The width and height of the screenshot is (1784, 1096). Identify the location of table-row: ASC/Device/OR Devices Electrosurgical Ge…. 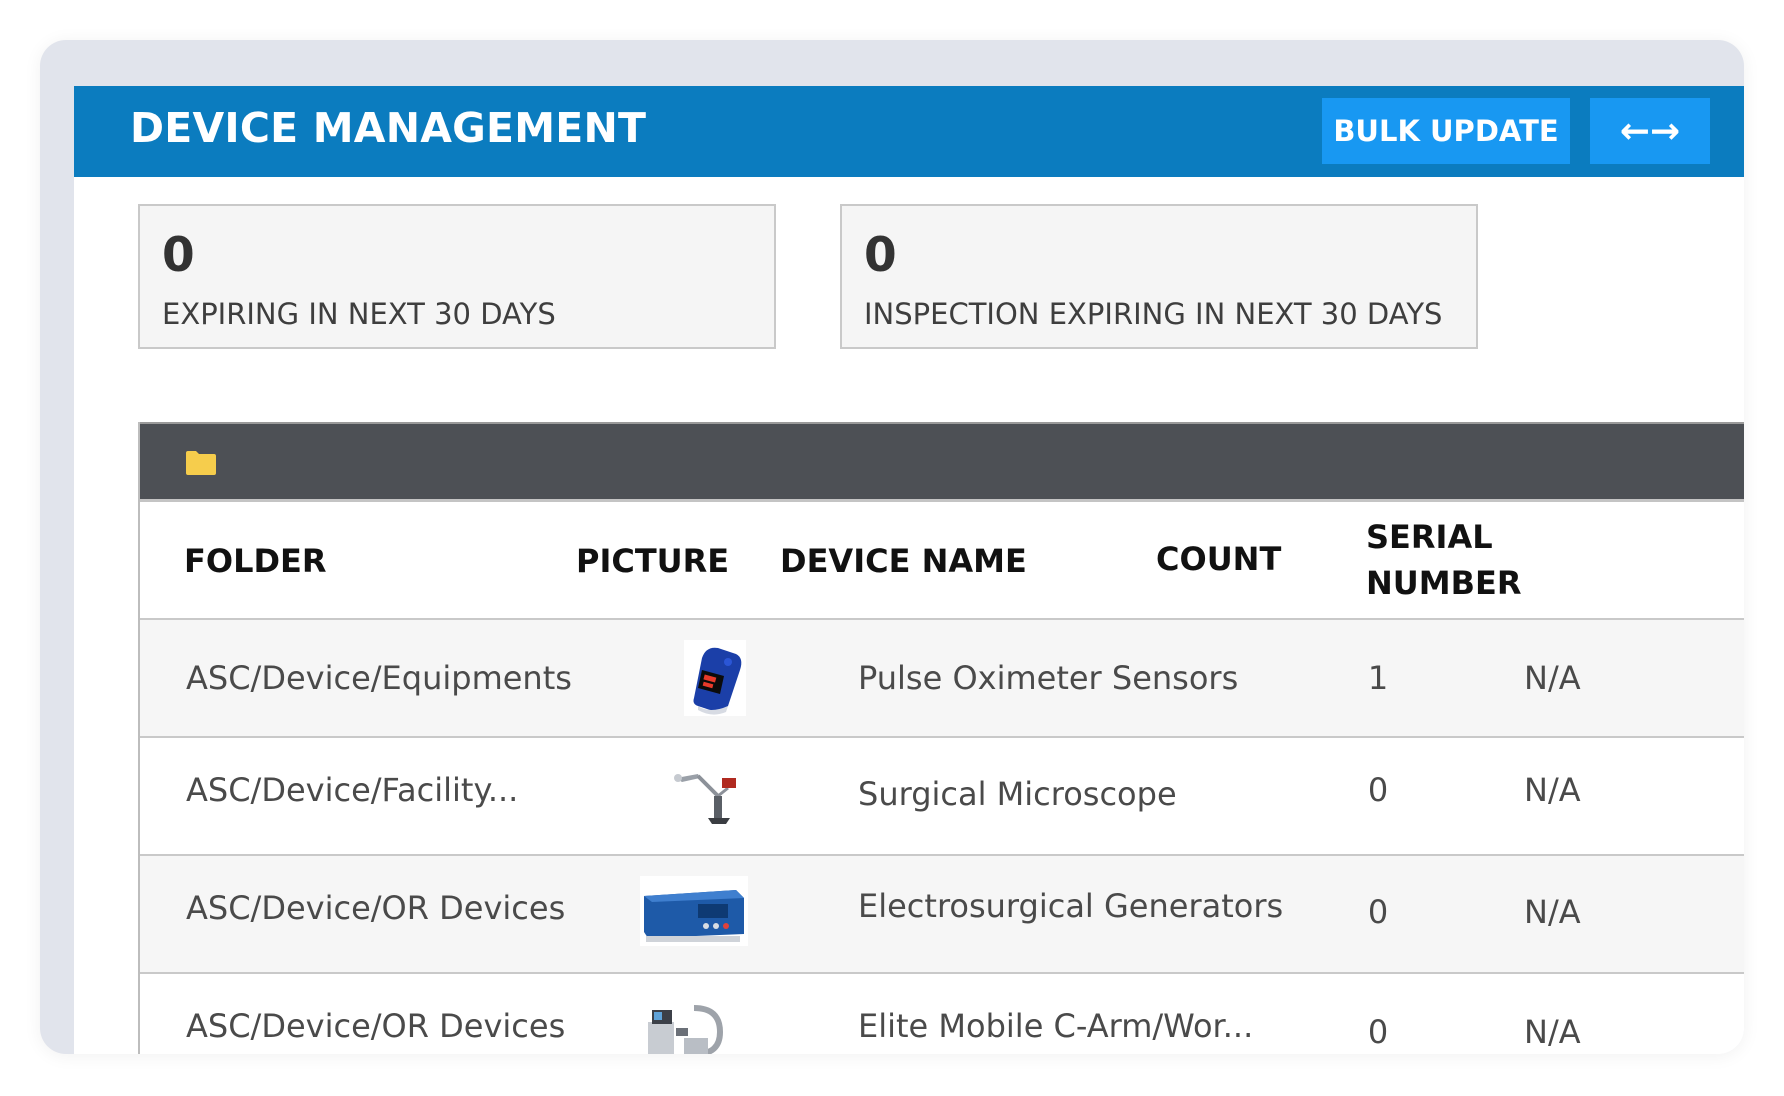
(942, 915).